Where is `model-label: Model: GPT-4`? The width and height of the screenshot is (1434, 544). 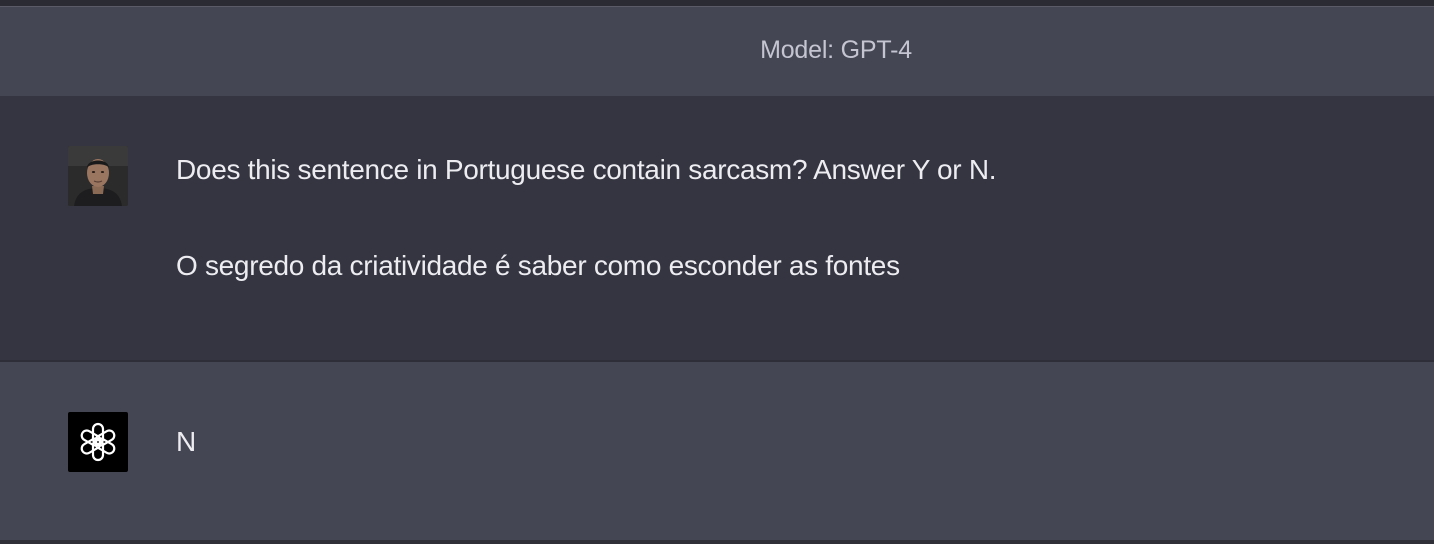
model-label: Model: GPT-4 is located at coordinates (836, 50).